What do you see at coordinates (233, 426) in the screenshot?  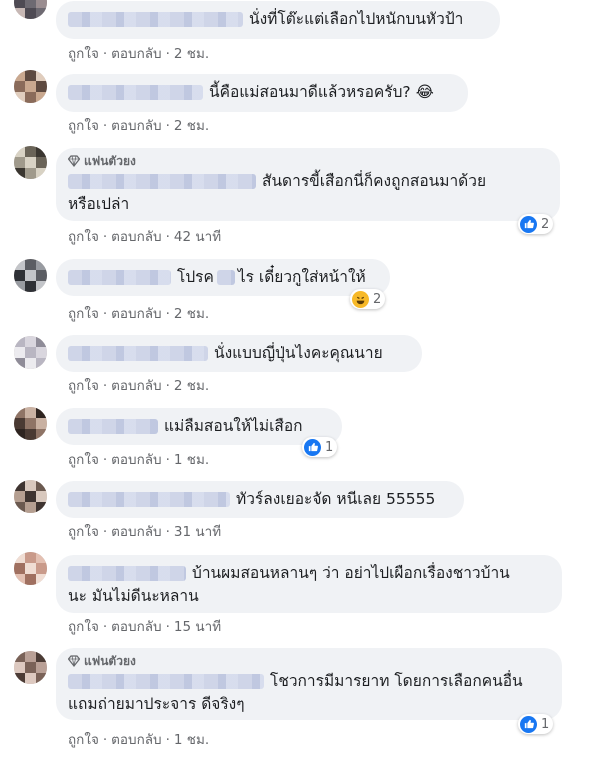 I see `comment-text: แม่ลืมสอนให้ไม่เสือก` at bounding box center [233, 426].